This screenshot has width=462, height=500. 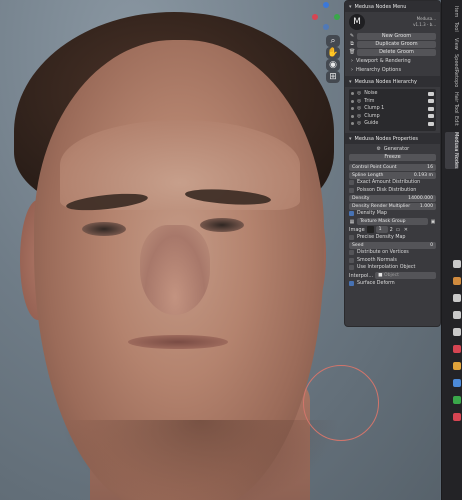 What do you see at coordinates (392, 198) in the screenshot?
I see `density-field: Density 14000.000` at bounding box center [392, 198].